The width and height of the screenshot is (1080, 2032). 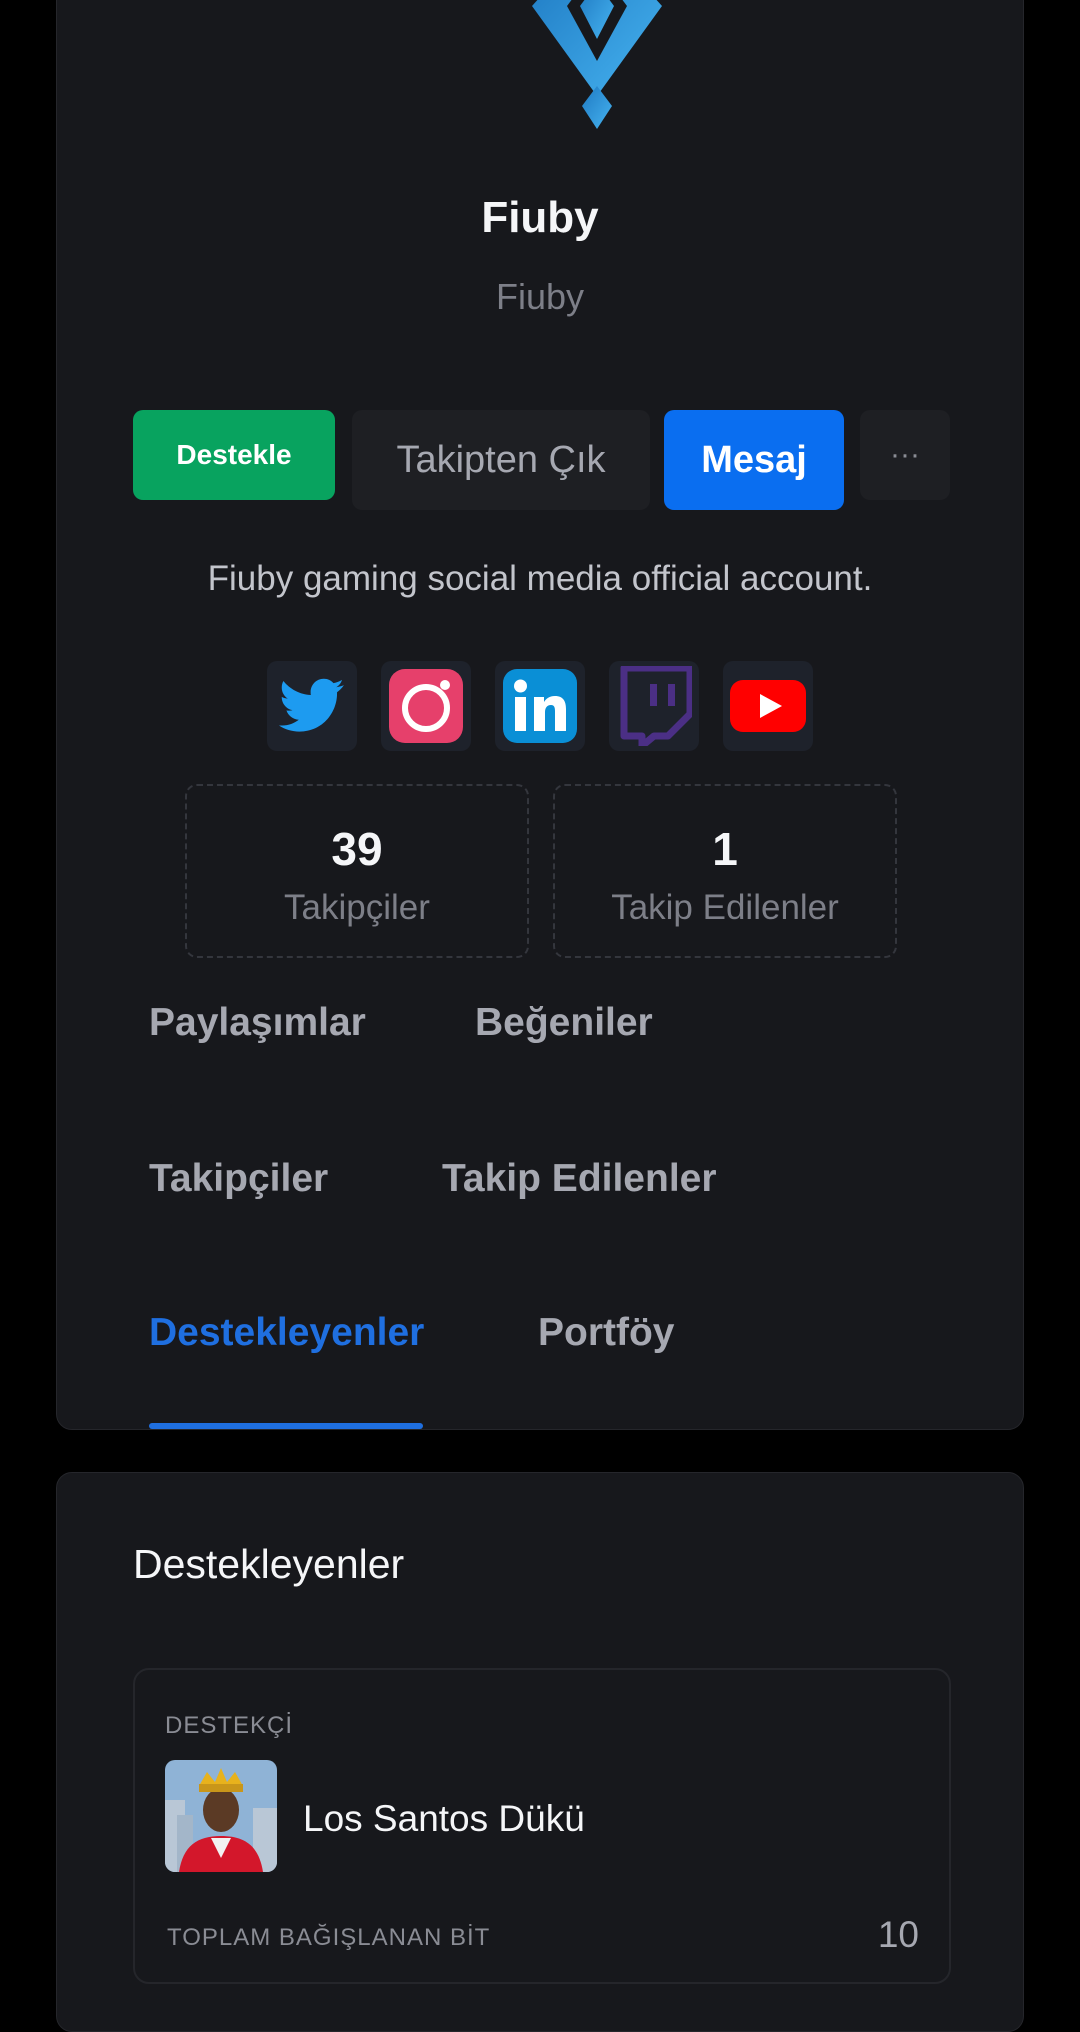 I want to click on instagram-icon, so click(x=426, y=706).